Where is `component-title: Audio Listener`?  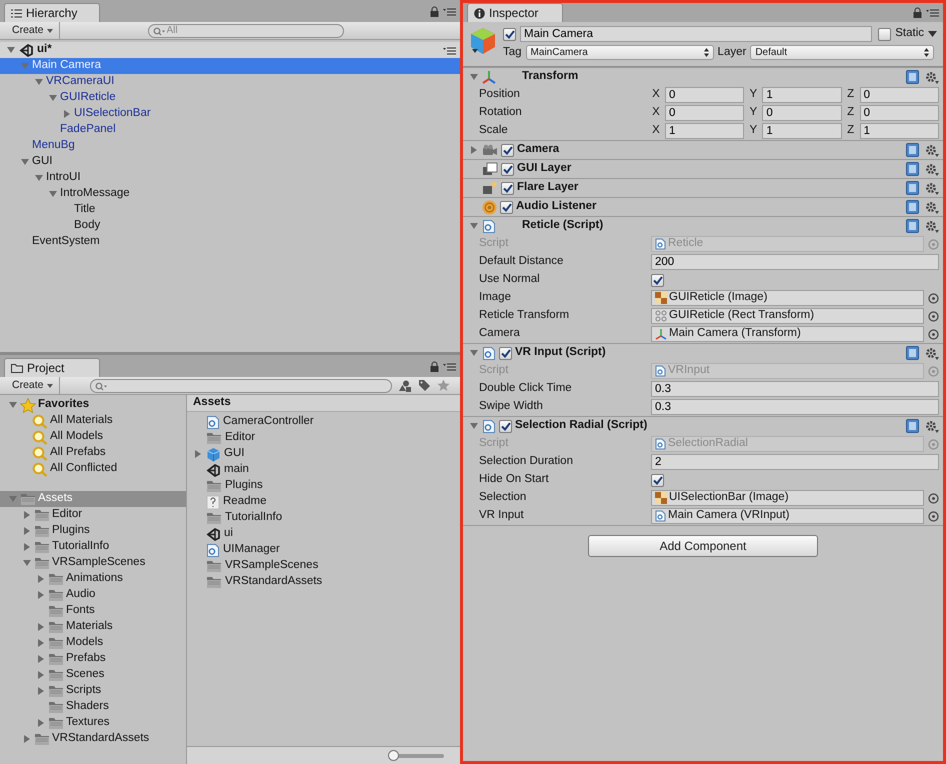
component-title: Audio Listener is located at coordinates (556, 207).